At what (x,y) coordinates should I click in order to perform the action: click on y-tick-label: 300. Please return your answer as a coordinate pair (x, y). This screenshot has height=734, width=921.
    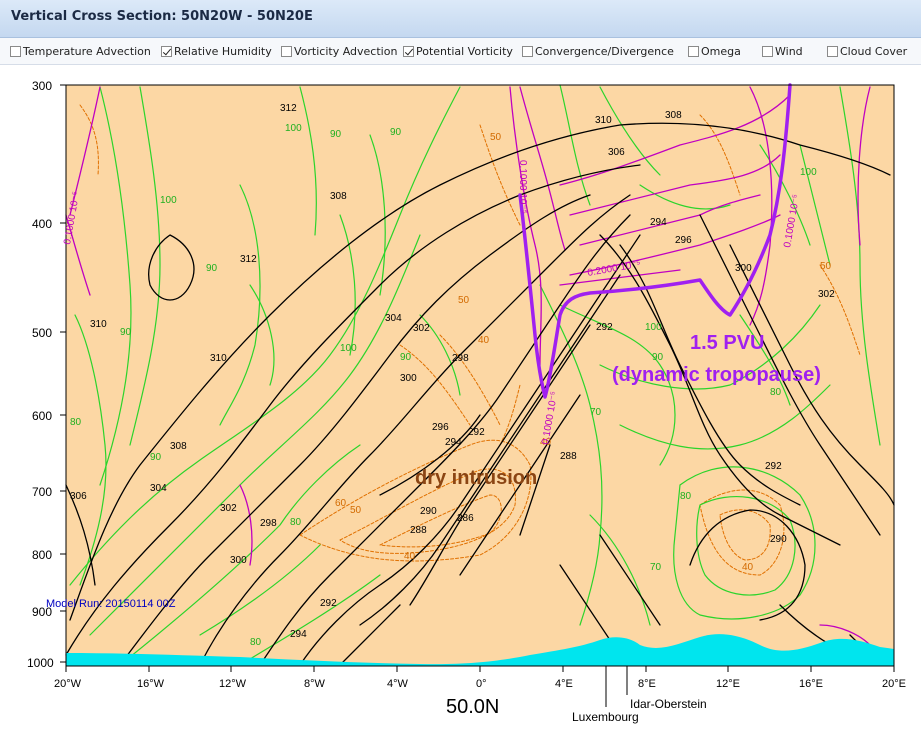
    Looking at the image, I should click on (42, 86).